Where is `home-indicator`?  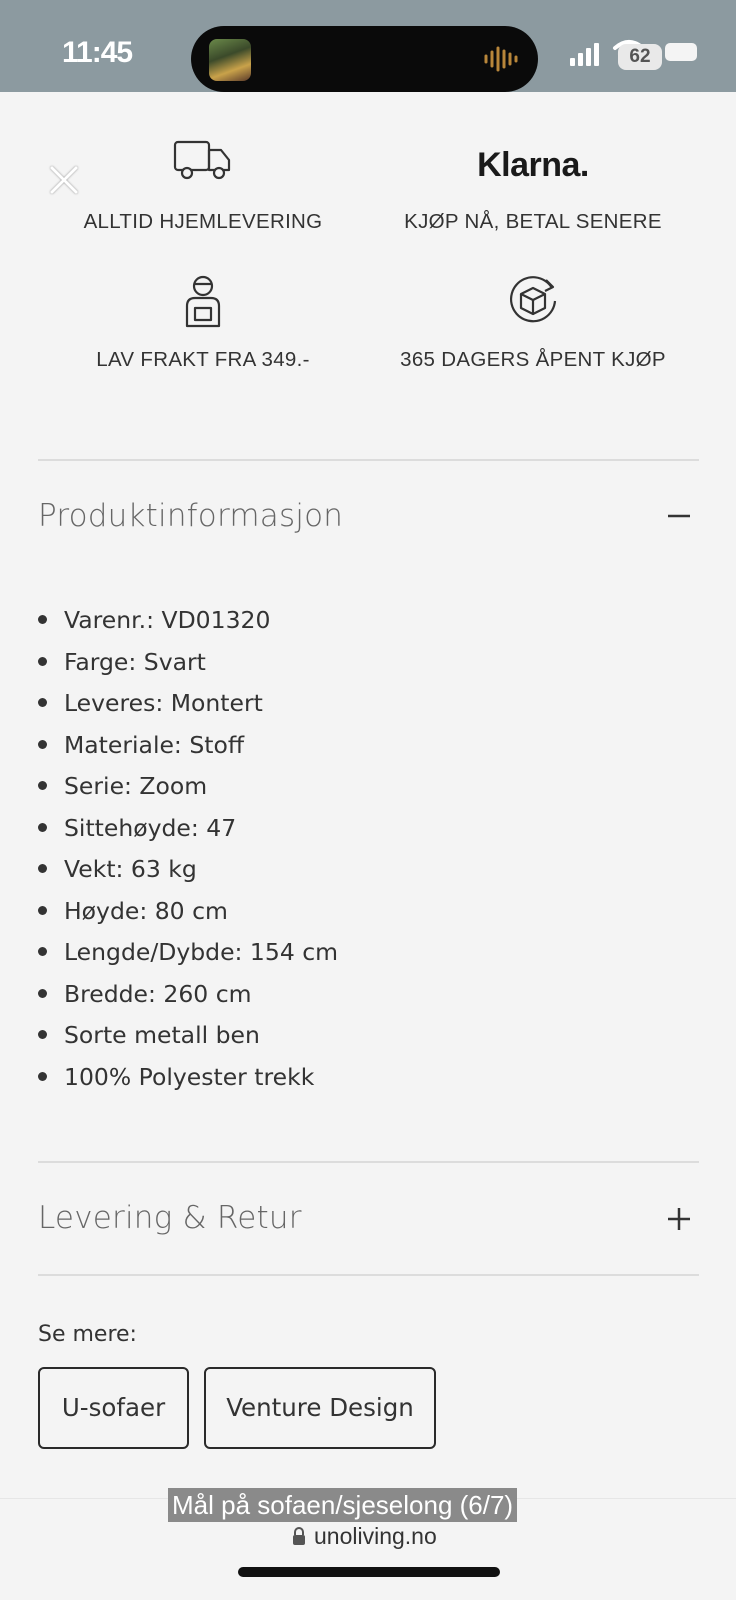
home-indicator is located at coordinates (369, 1572).